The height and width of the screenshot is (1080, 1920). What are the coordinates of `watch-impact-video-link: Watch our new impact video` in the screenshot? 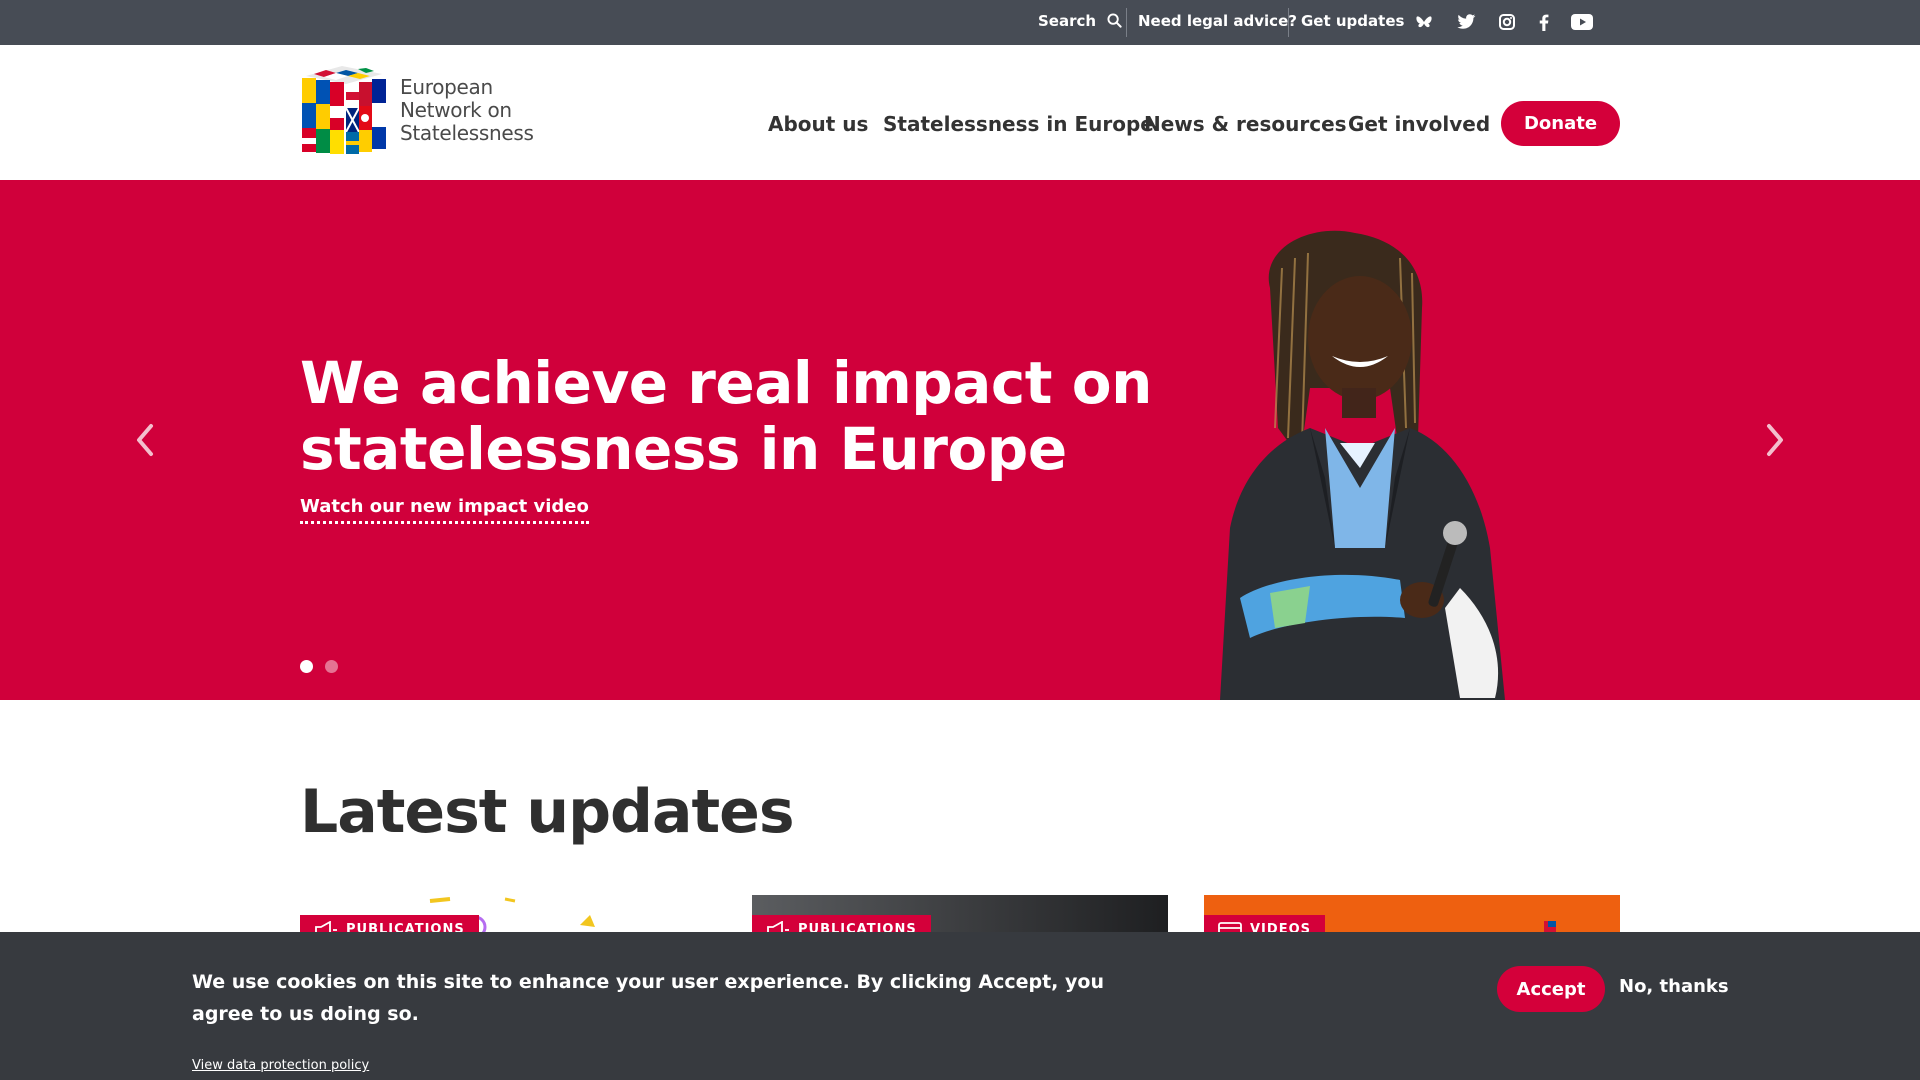 It's located at (444, 510).